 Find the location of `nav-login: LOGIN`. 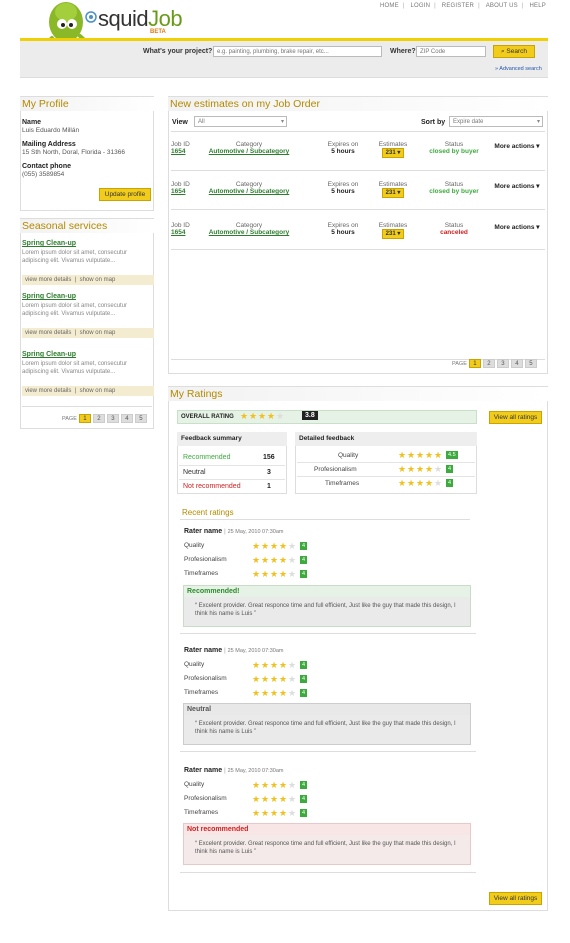

nav-login: LOGIN is located at coordinates (420, 6).